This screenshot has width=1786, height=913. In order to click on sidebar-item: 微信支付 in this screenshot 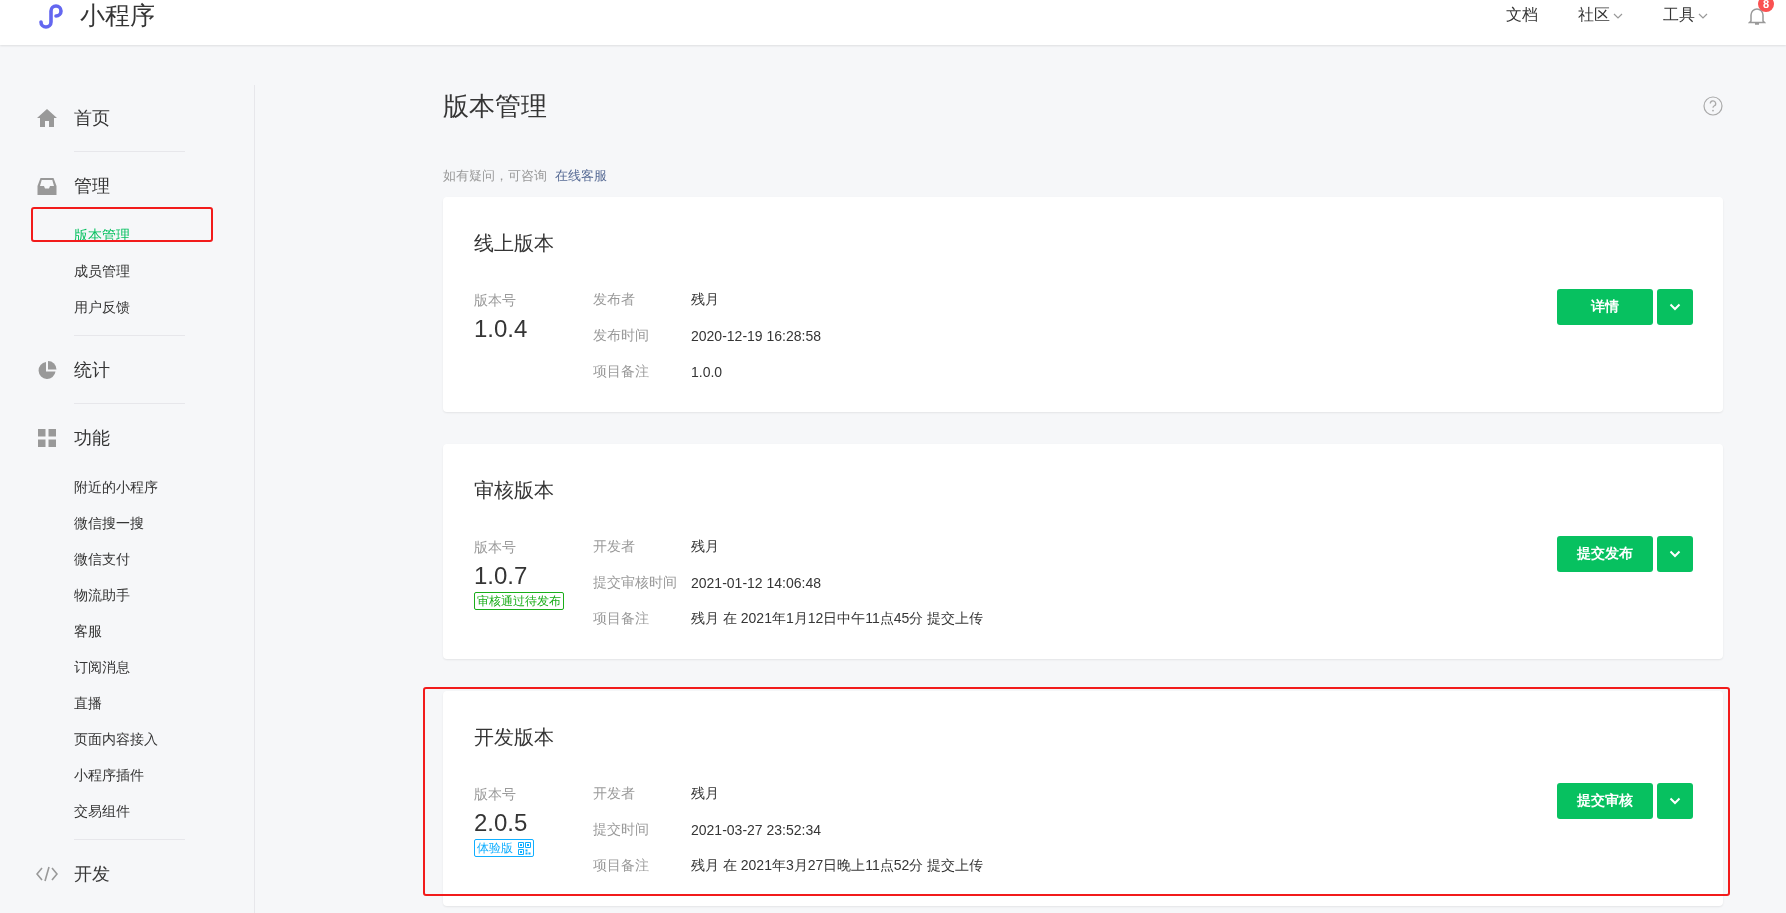, I will do `click(102, 560)`.